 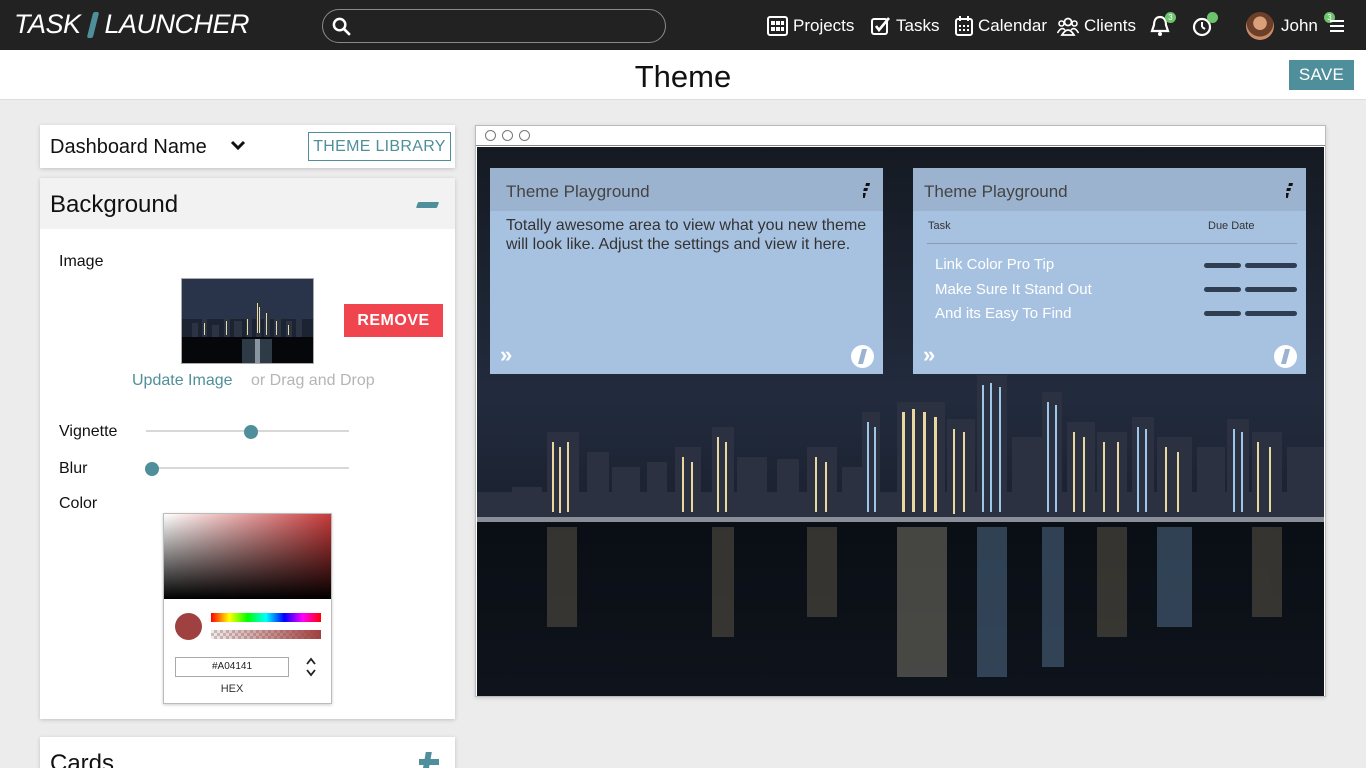 I want to click on calendar-icon, so click(x=964, y=26).